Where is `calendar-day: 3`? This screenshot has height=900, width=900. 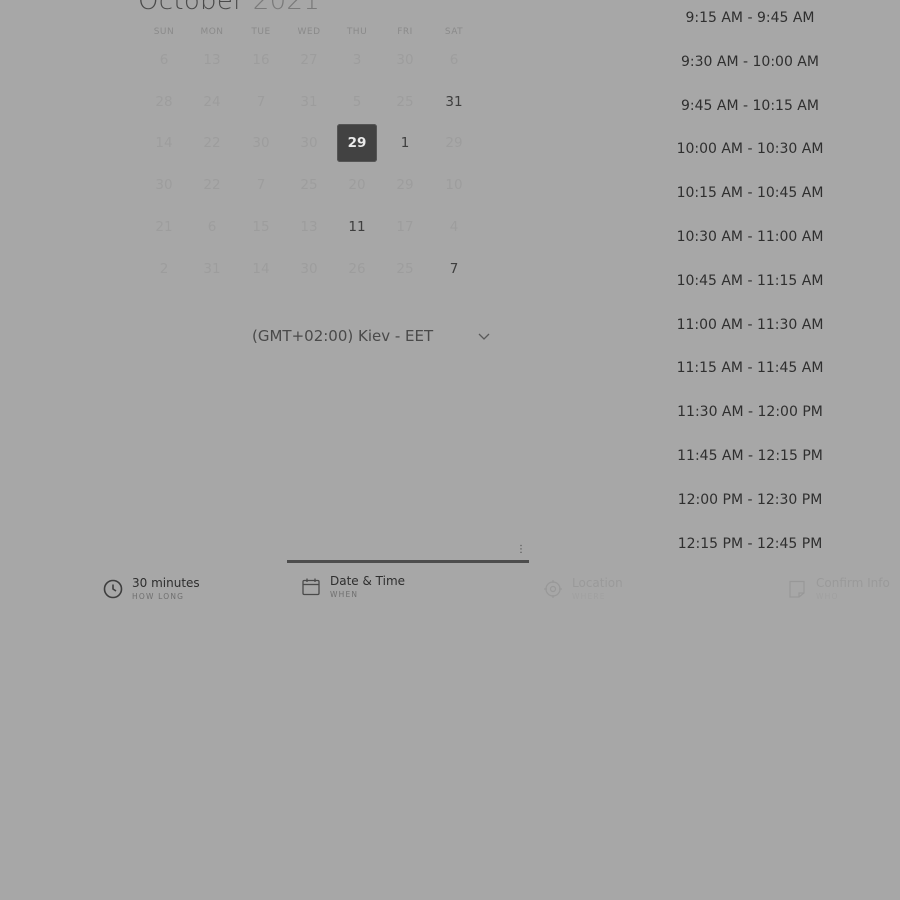 calendar-day: 3 is located at coordinates (357, 60).